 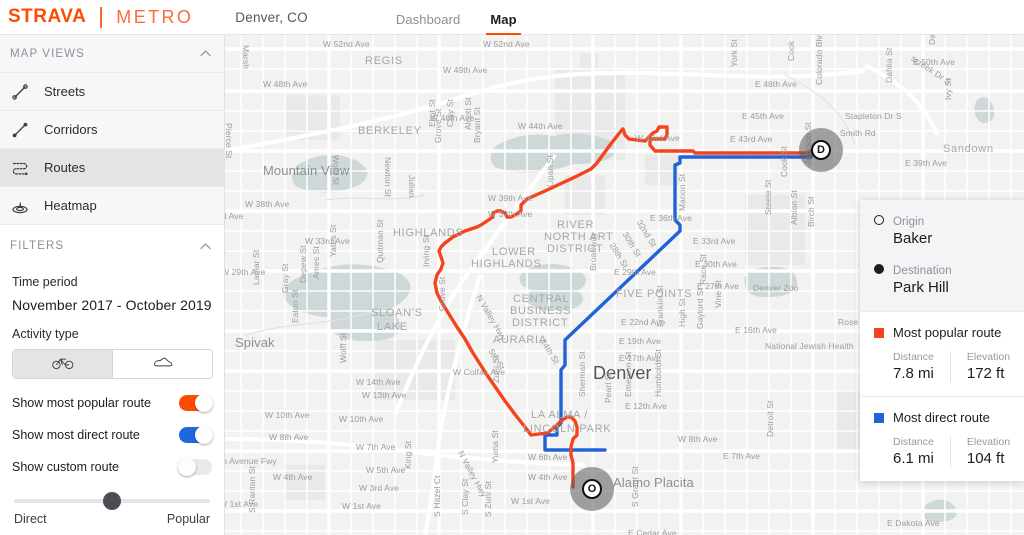 What do you see at coordinates (96, 17) in the screenshot?
I see `brand-logo: STRAVA METRO` at bounding box center [96, 17].